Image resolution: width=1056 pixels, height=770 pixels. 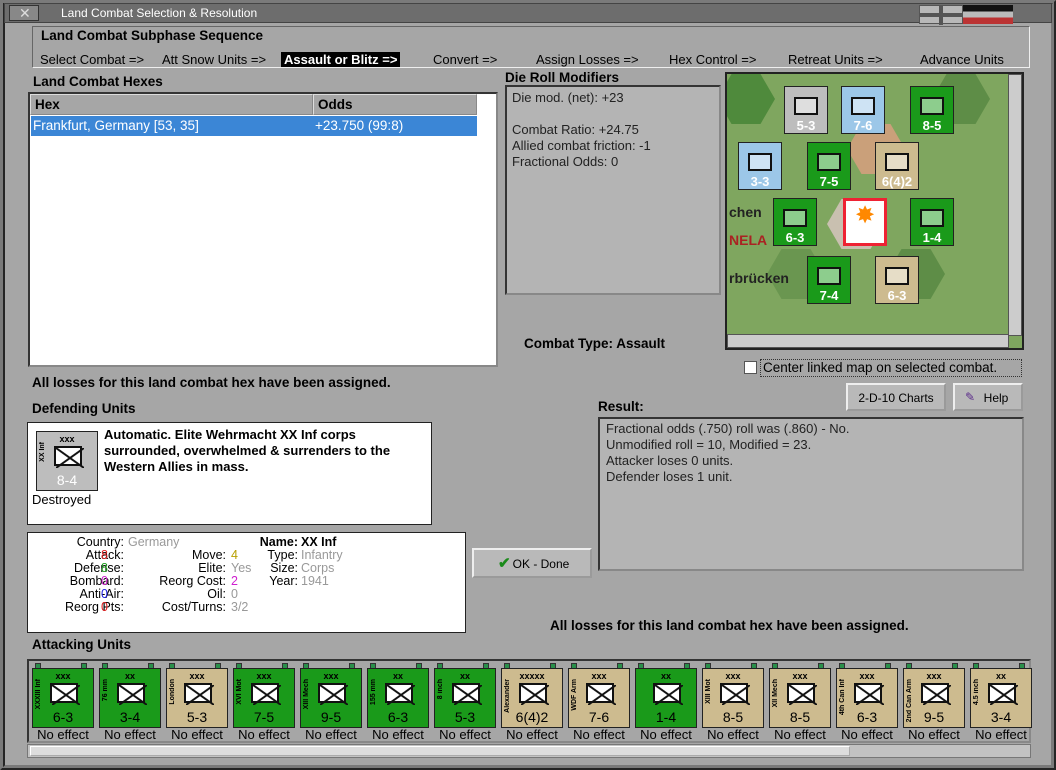 What do you see at coordinates (154, 542) in the screenshot?
I see `stat-value: Germany` at bounding box center [154, 542].